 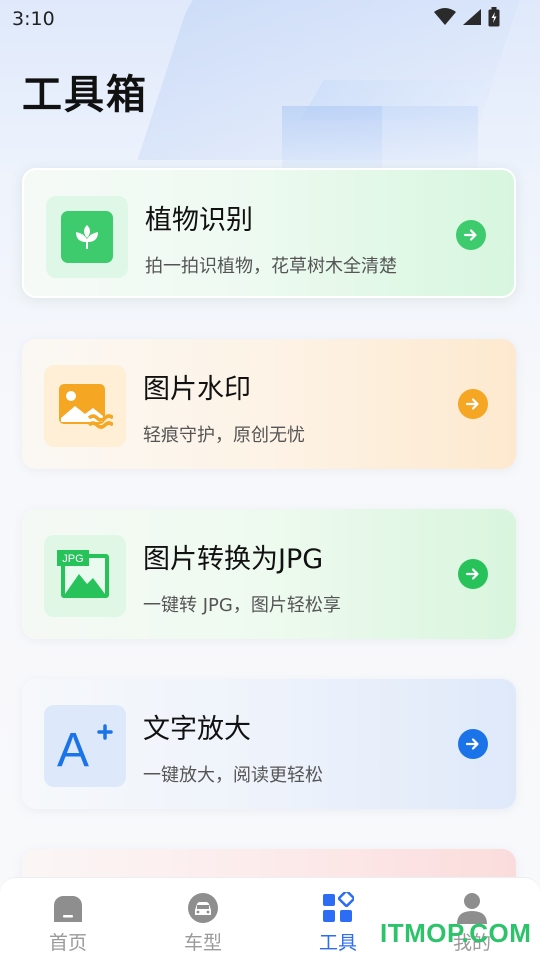 What do you see at coordinates (73, 748) in the screenshot?
I see `svg-text: A` at bounding box center [73, 748].